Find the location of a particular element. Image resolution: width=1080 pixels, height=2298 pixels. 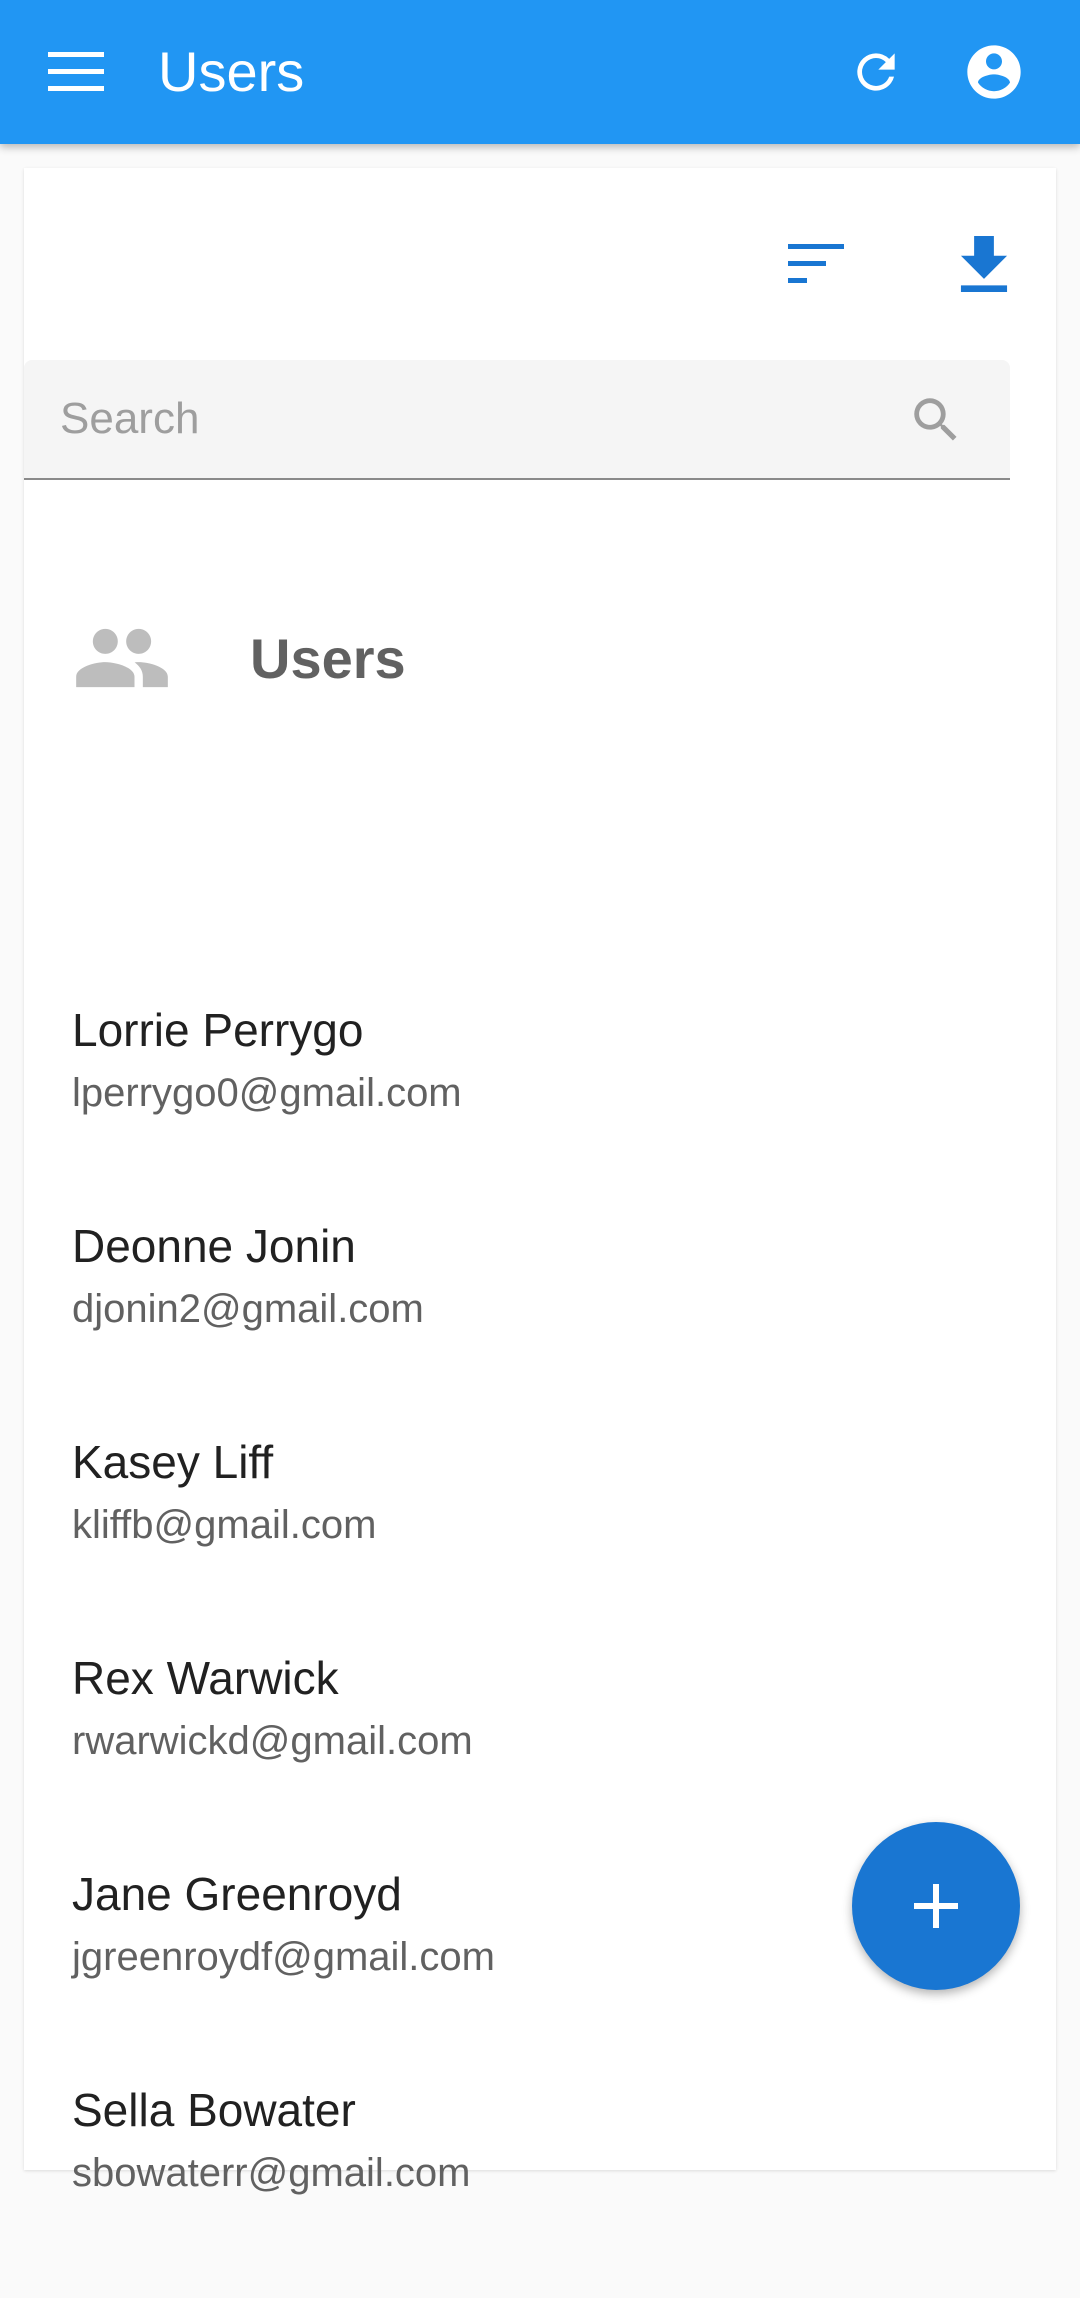

menu-icon is located at coordinates (76, 71).